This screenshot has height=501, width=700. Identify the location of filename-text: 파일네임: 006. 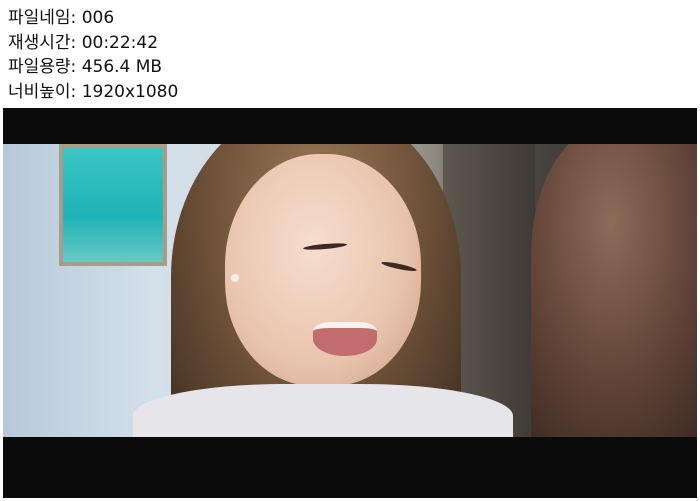
(61, 18).